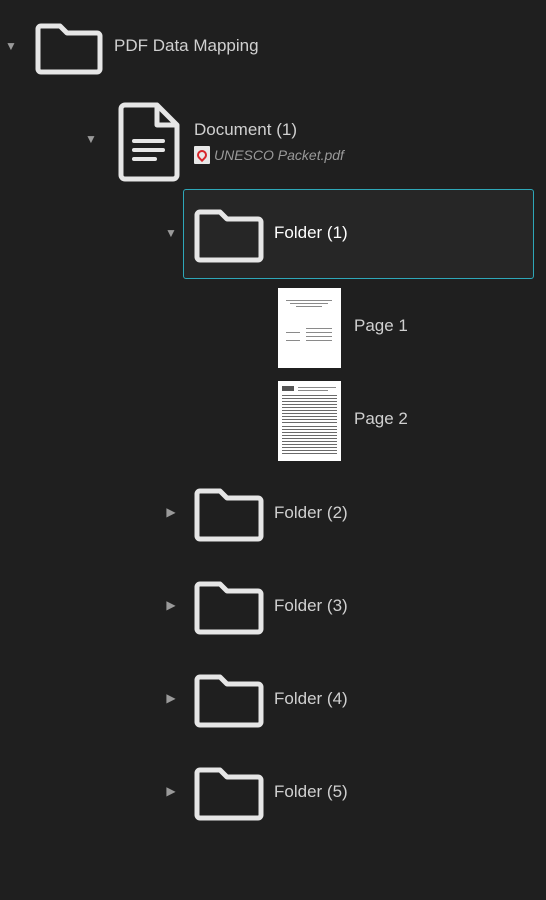 The image size is (546, 900). I want to click on page-1-thumbnail, so click(309, 328).